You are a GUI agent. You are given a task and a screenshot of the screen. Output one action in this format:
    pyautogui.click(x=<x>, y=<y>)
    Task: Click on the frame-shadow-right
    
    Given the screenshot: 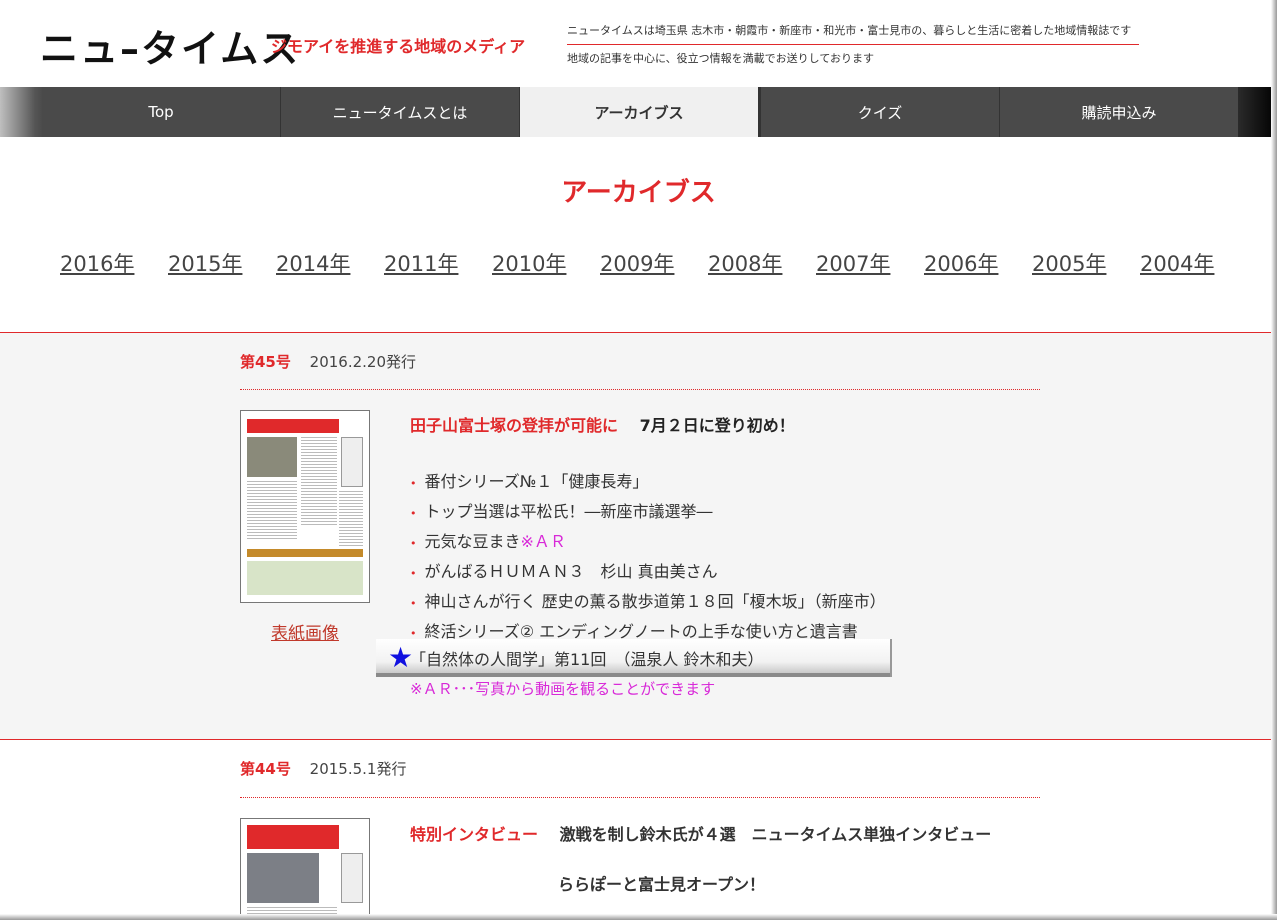 What is the action you would take?
    pyautogui.click(x=1274, y=460)
    